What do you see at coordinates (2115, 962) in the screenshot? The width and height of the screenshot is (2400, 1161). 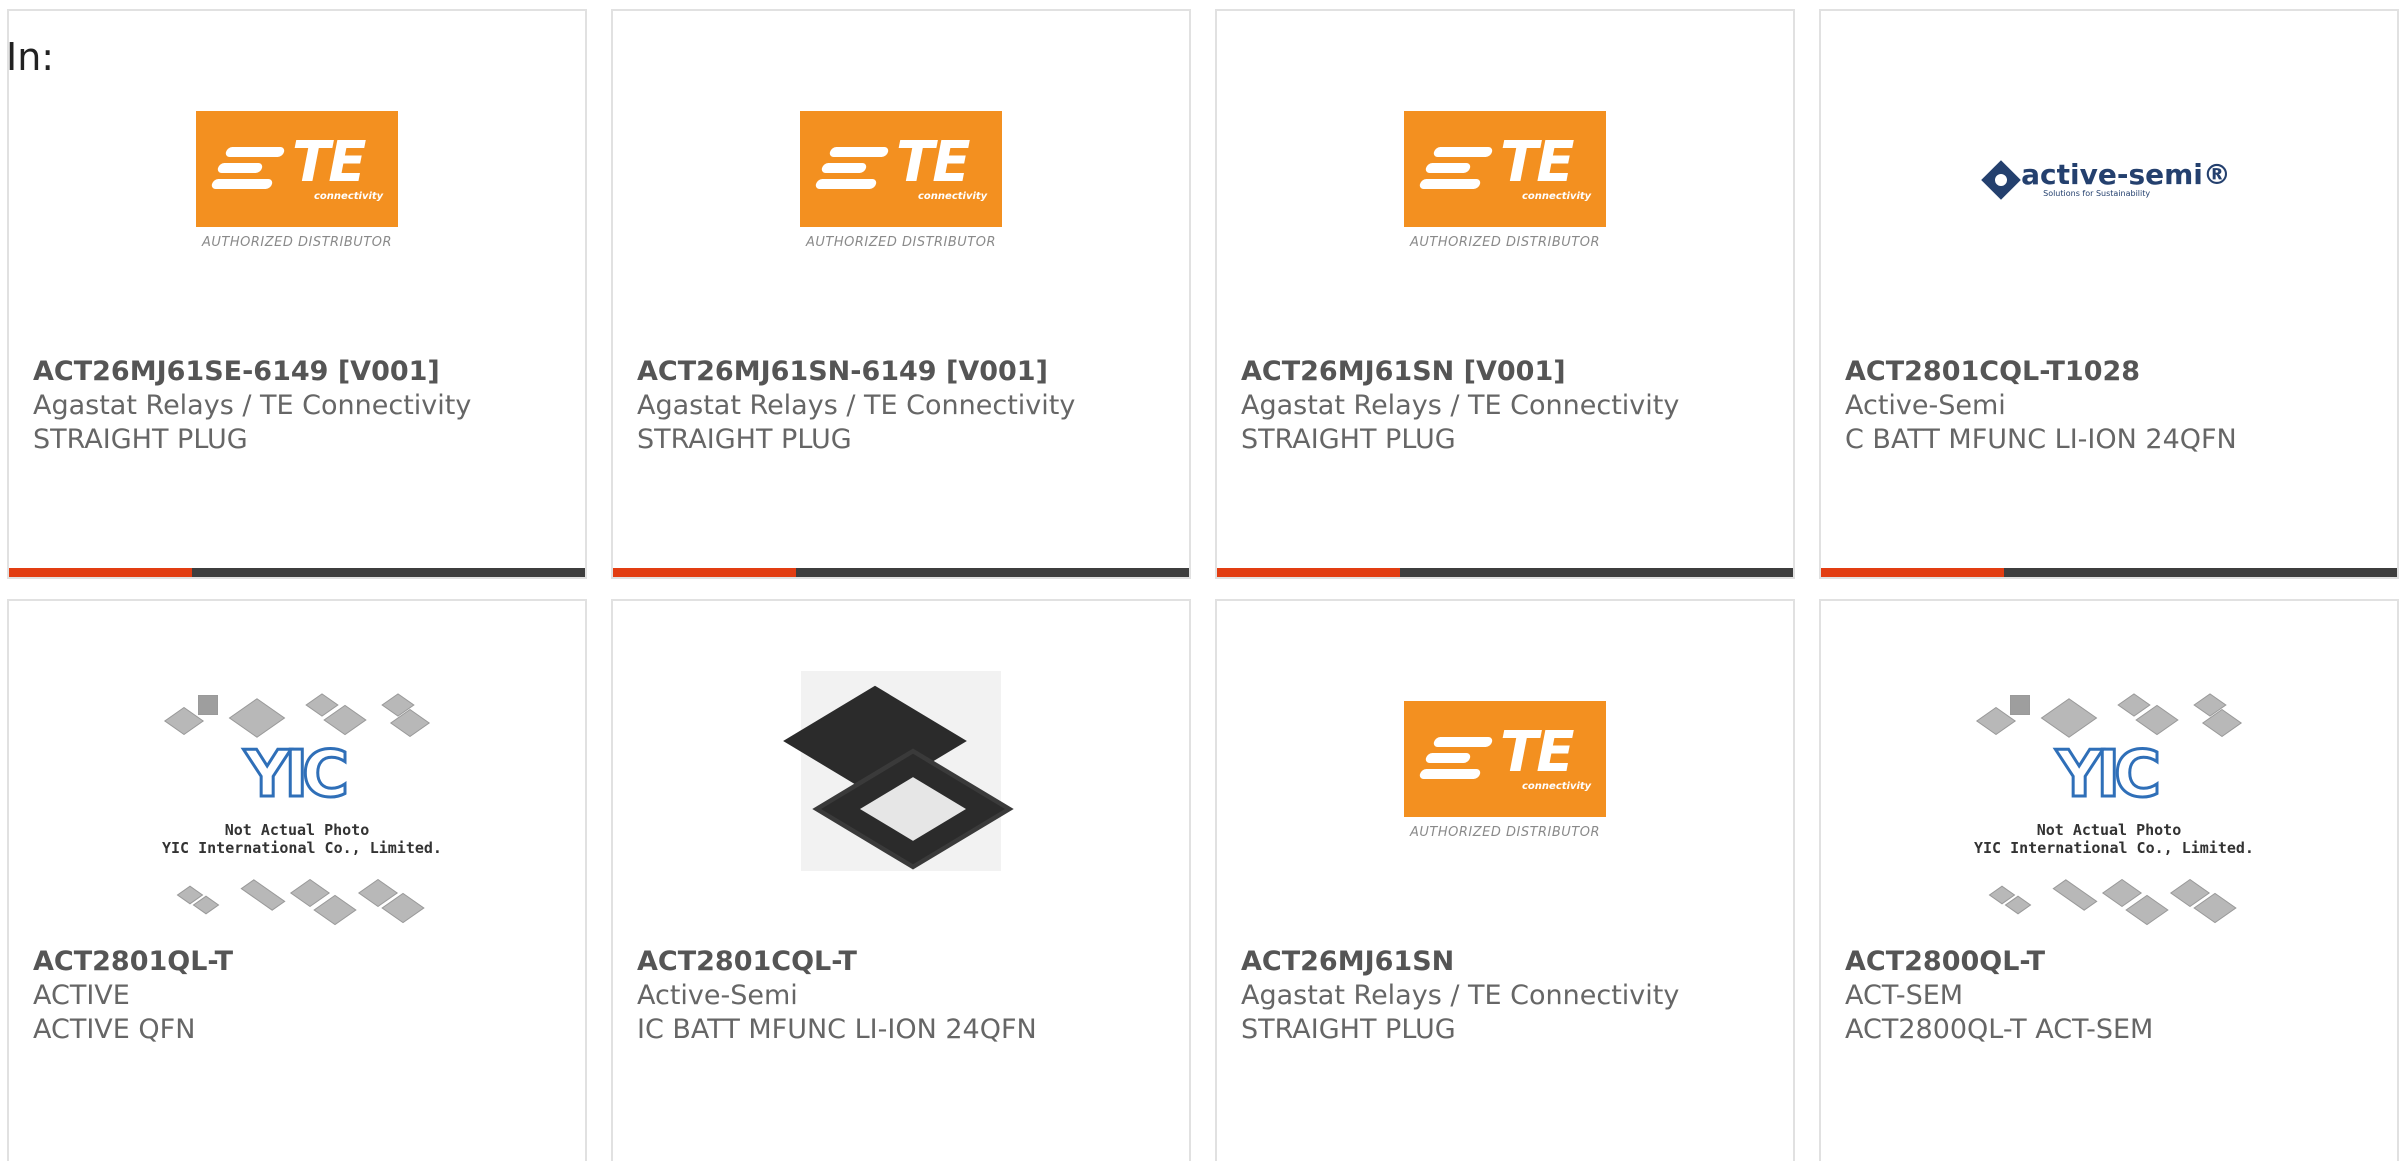 I see `part-number-link: ACT2800QL-T` at bounding box center [2115, 962].